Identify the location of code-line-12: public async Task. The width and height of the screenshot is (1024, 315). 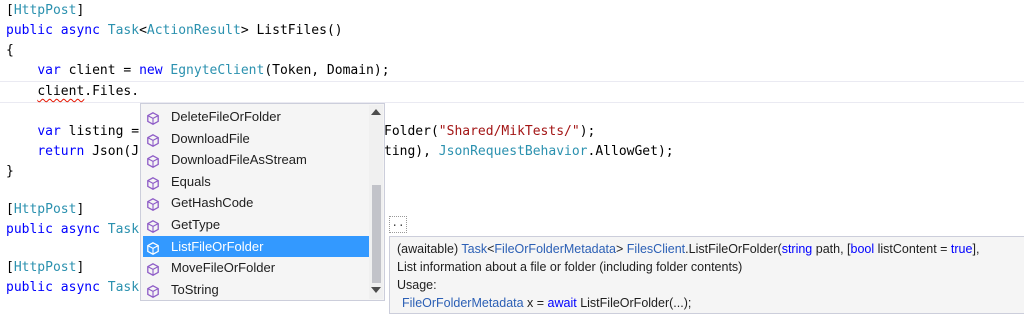
(72, 230).